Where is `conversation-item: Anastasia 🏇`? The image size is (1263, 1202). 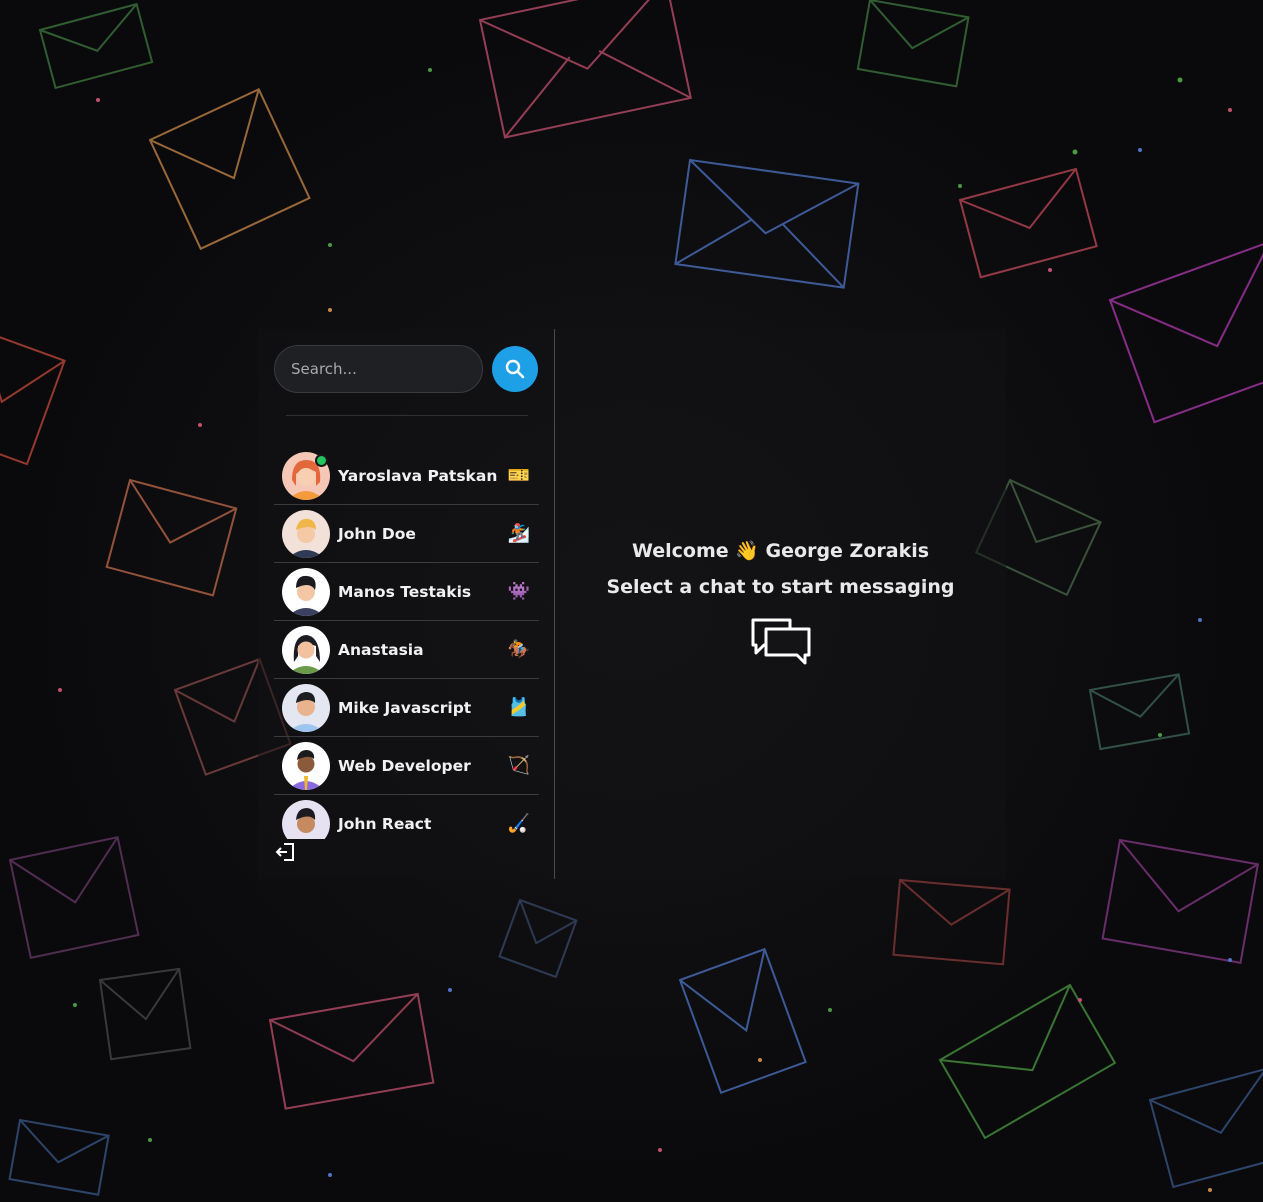
conversation-item: Anastasia 🏇 is located at coordinates (406, 650).